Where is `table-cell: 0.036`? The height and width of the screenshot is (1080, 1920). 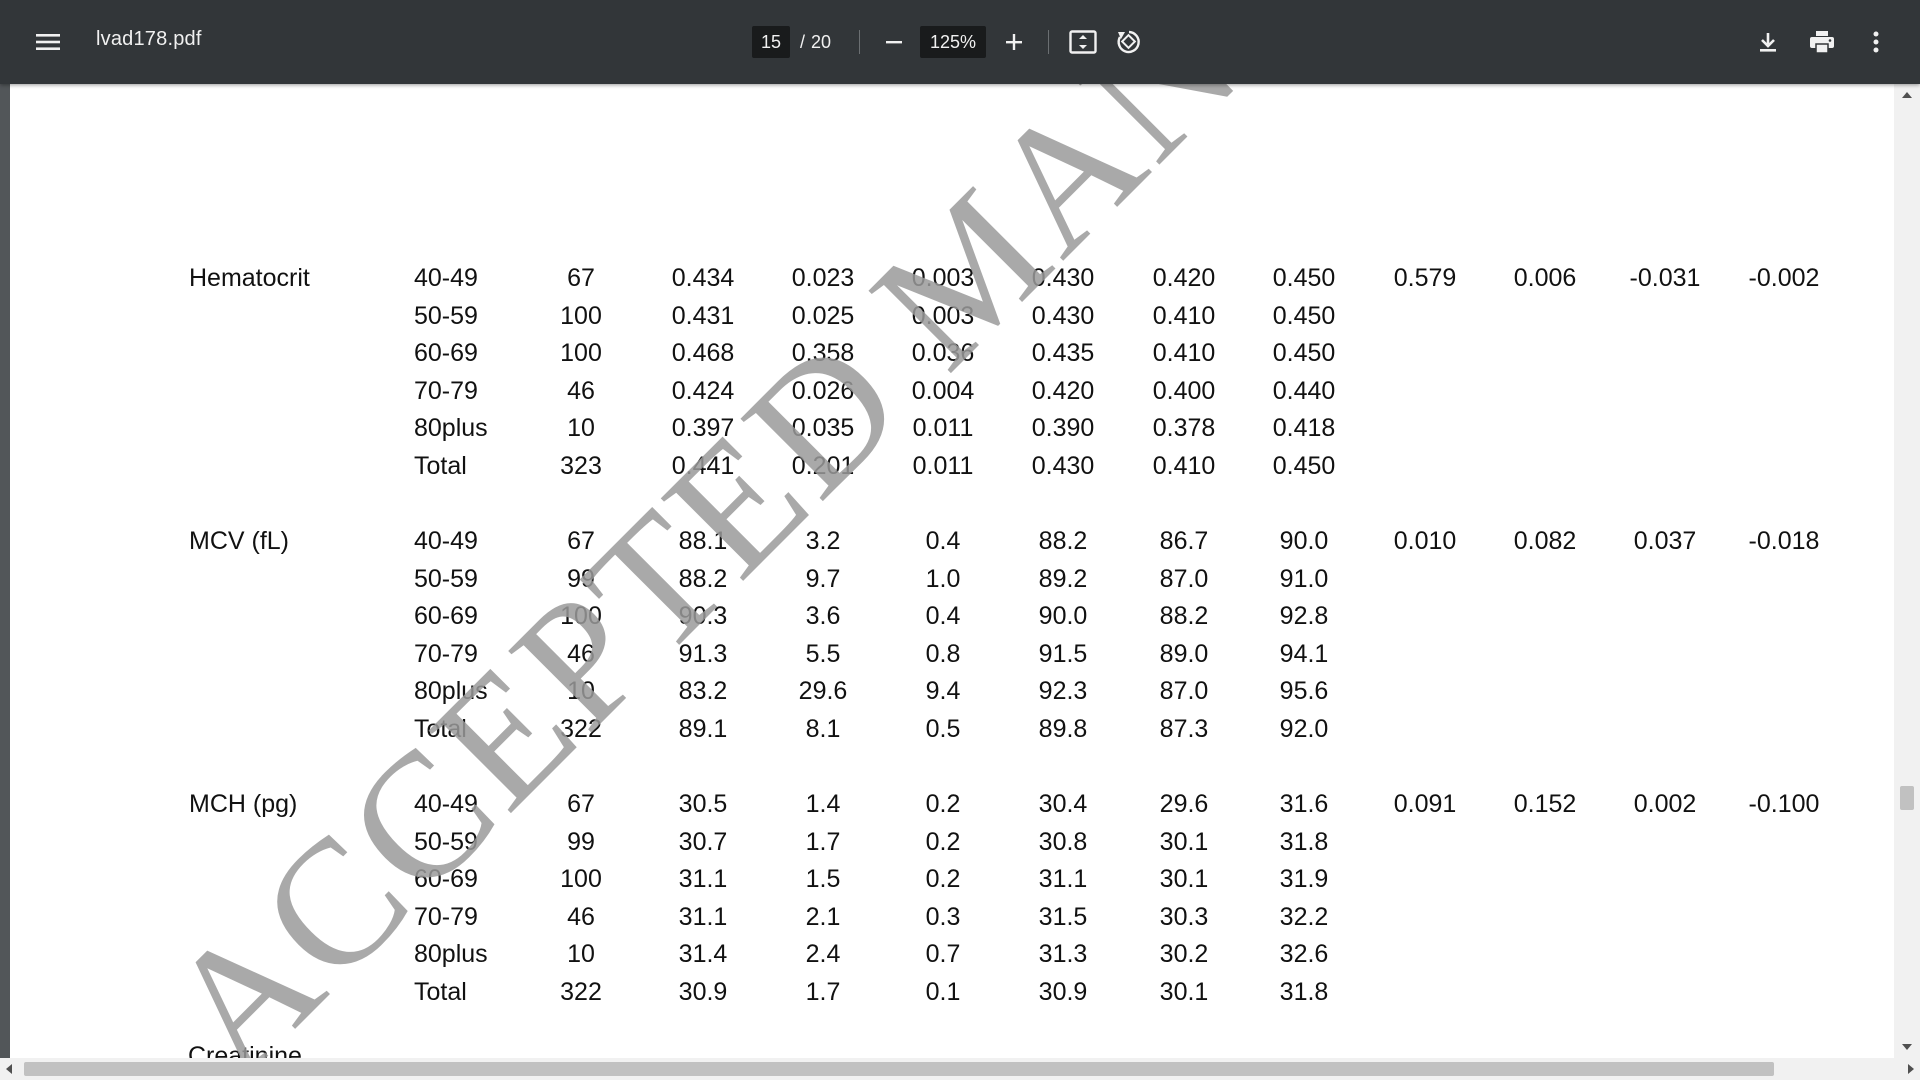 table-cell: 0.036 is located at coordinates (943, 353).